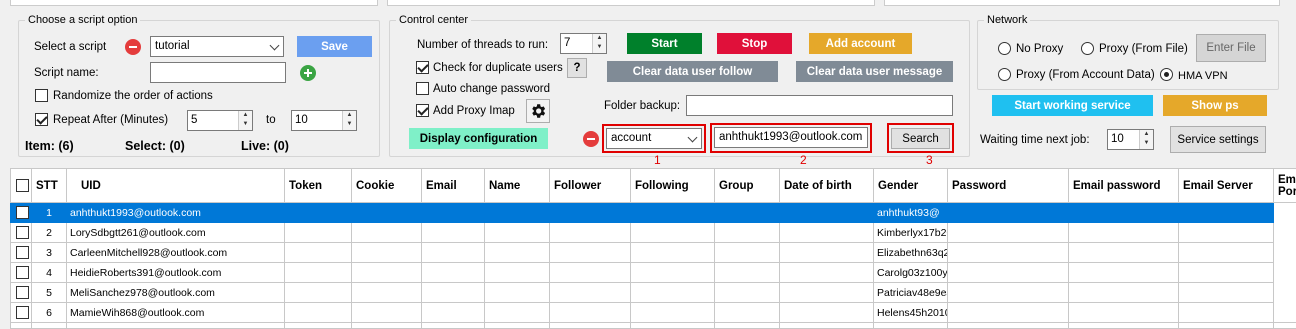 Image resolution: width=1296 pixels, height=329 pixels. Describe the element at coordinates (1087, 48) in the screenshot. I see `proxy-file-radio` at that location.